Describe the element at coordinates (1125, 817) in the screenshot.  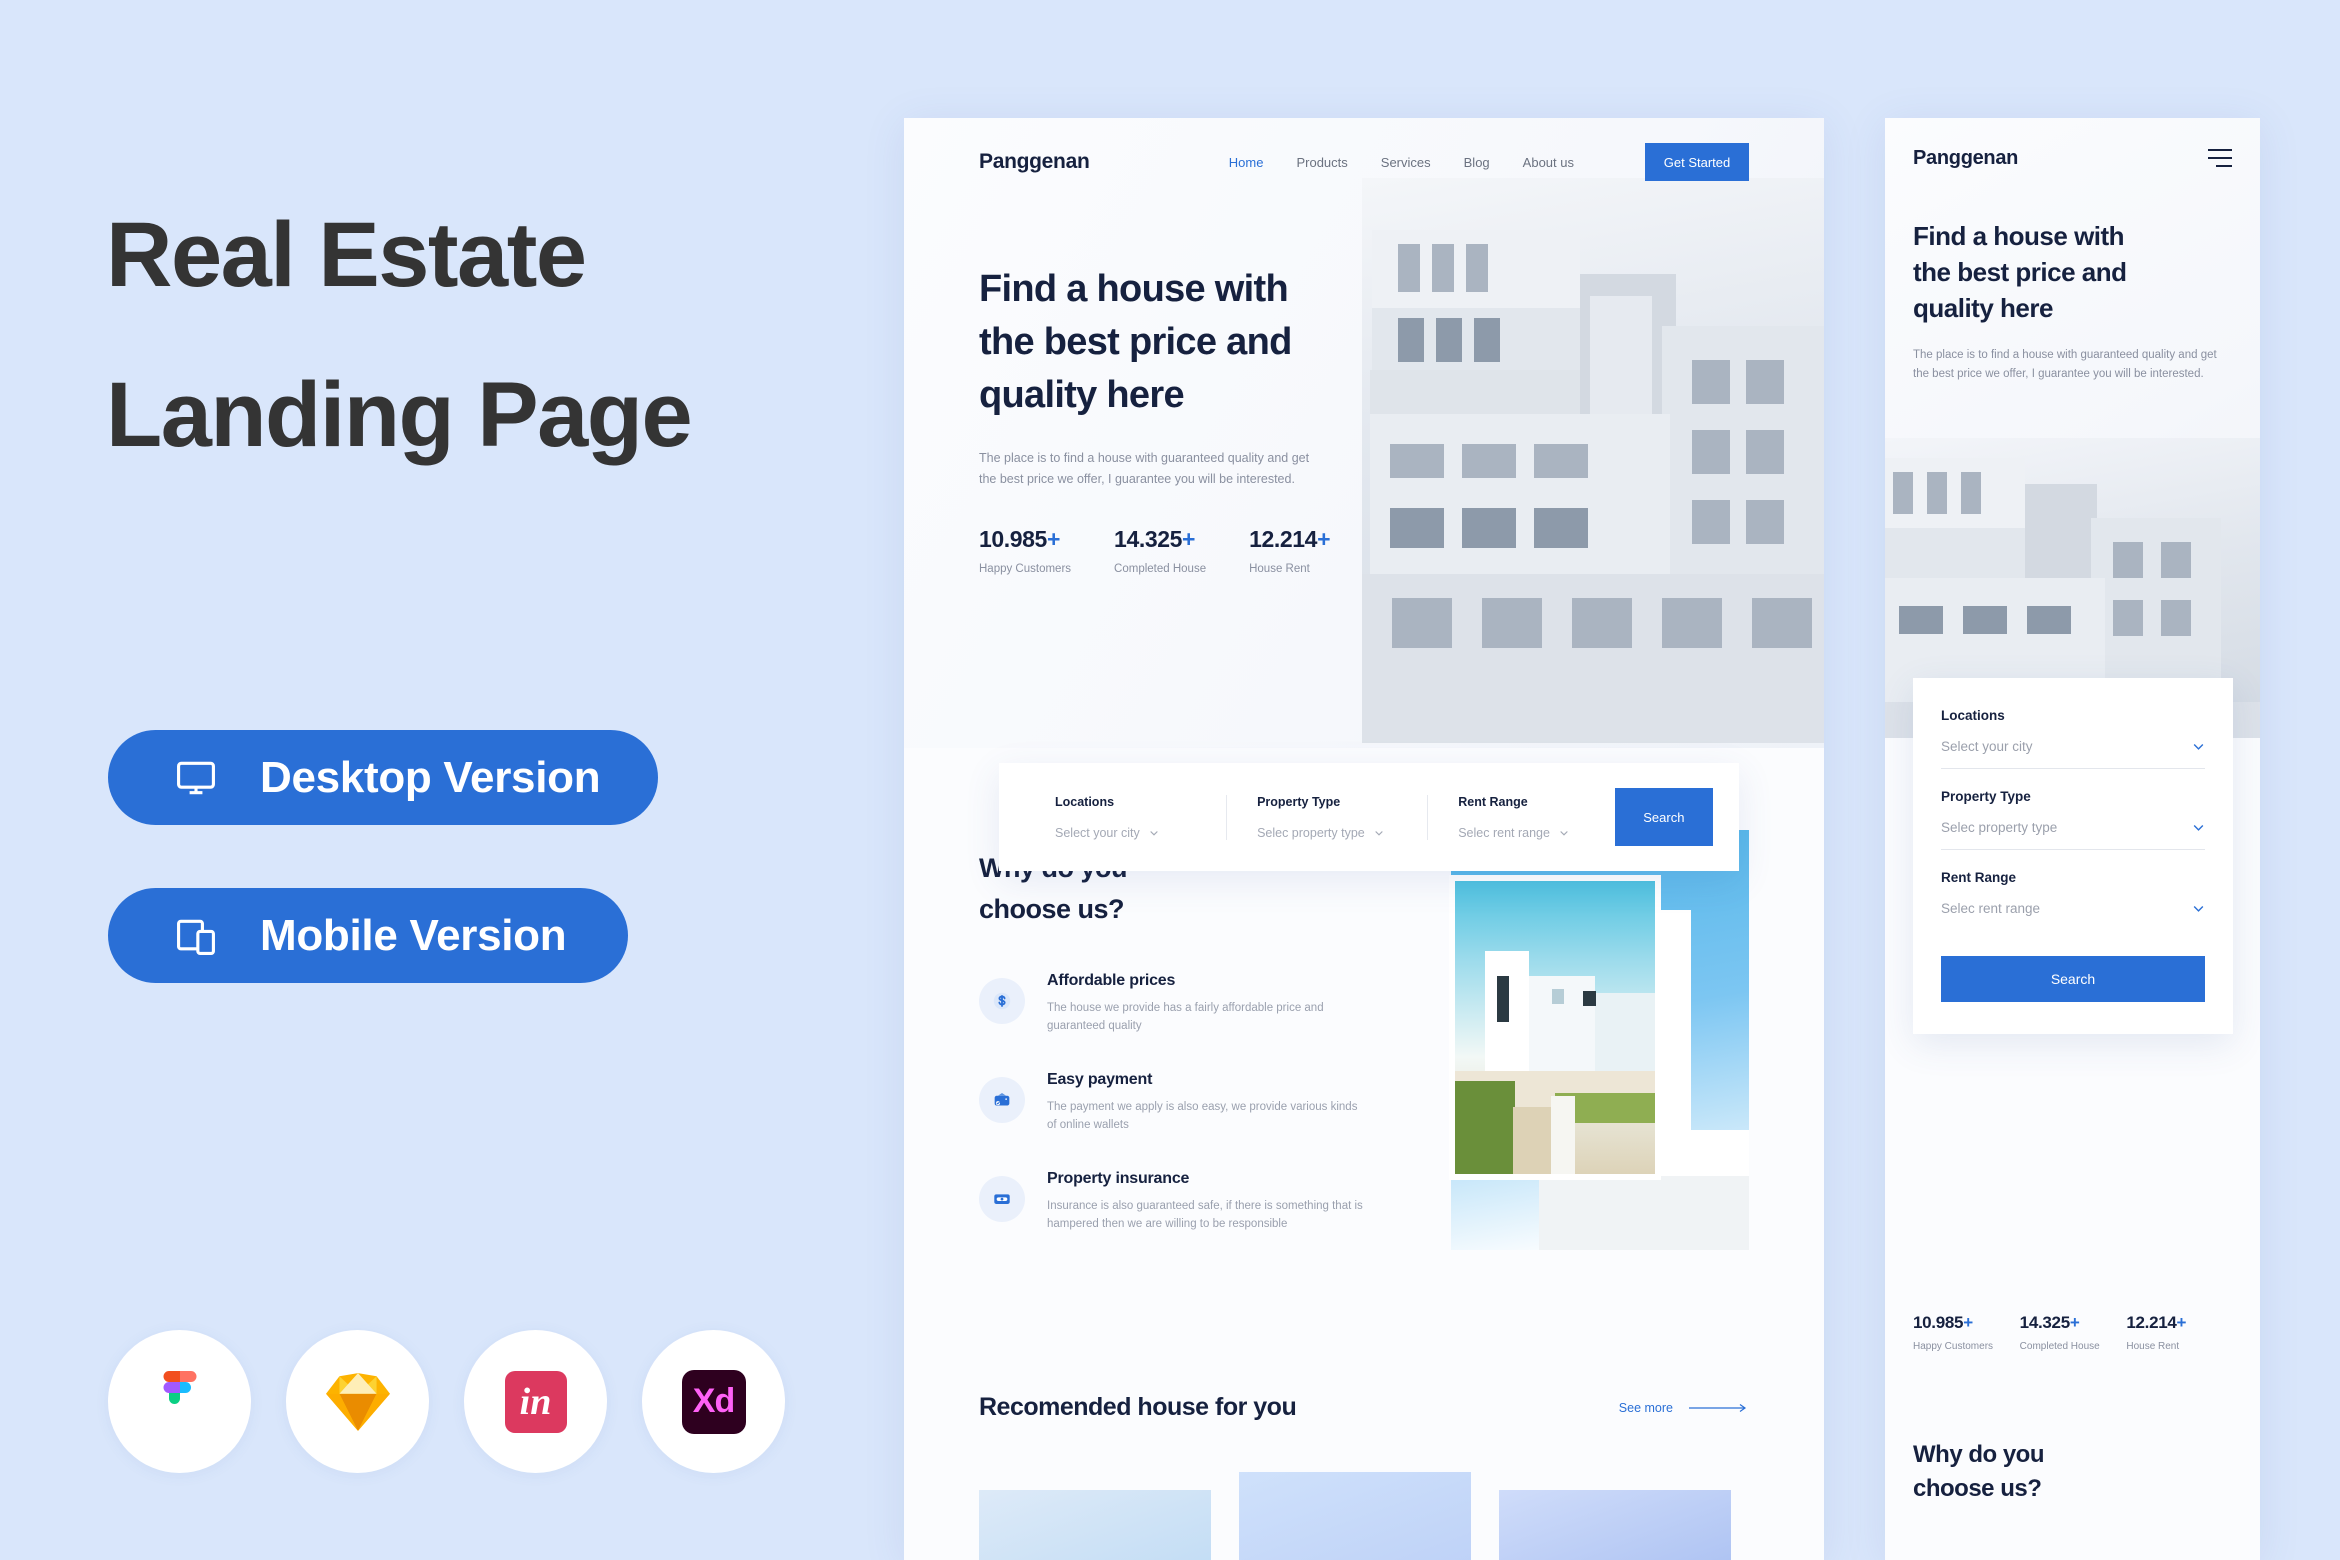
I see `search-field-locations: Locations Select your city` at that location.